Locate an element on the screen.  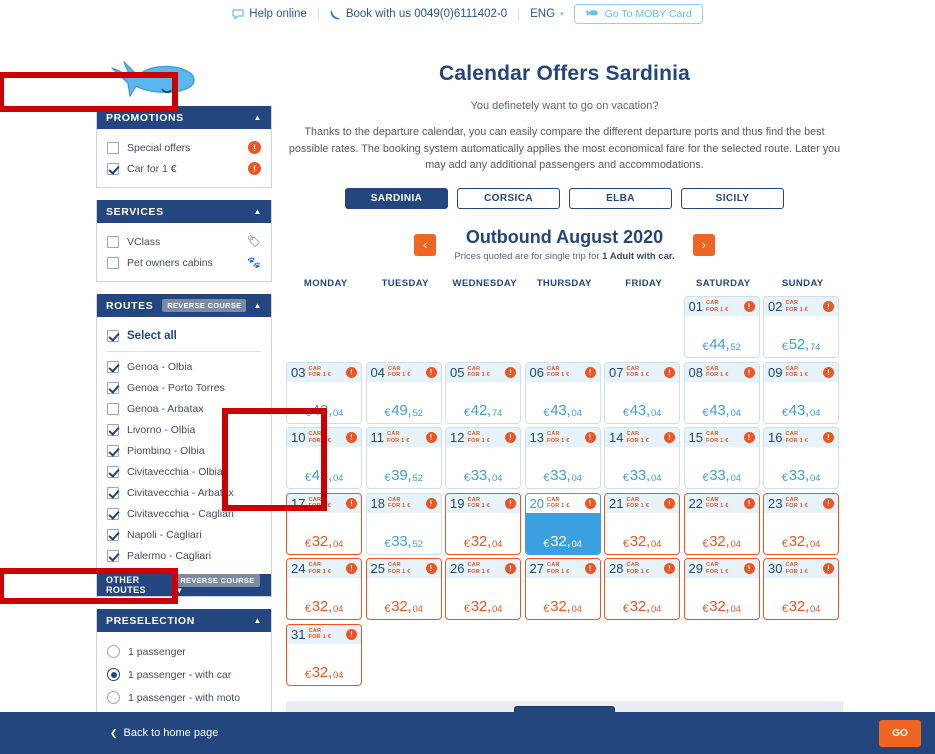
route-item: Civitavecchia - Cagliari is located at coordinates (184, 513).